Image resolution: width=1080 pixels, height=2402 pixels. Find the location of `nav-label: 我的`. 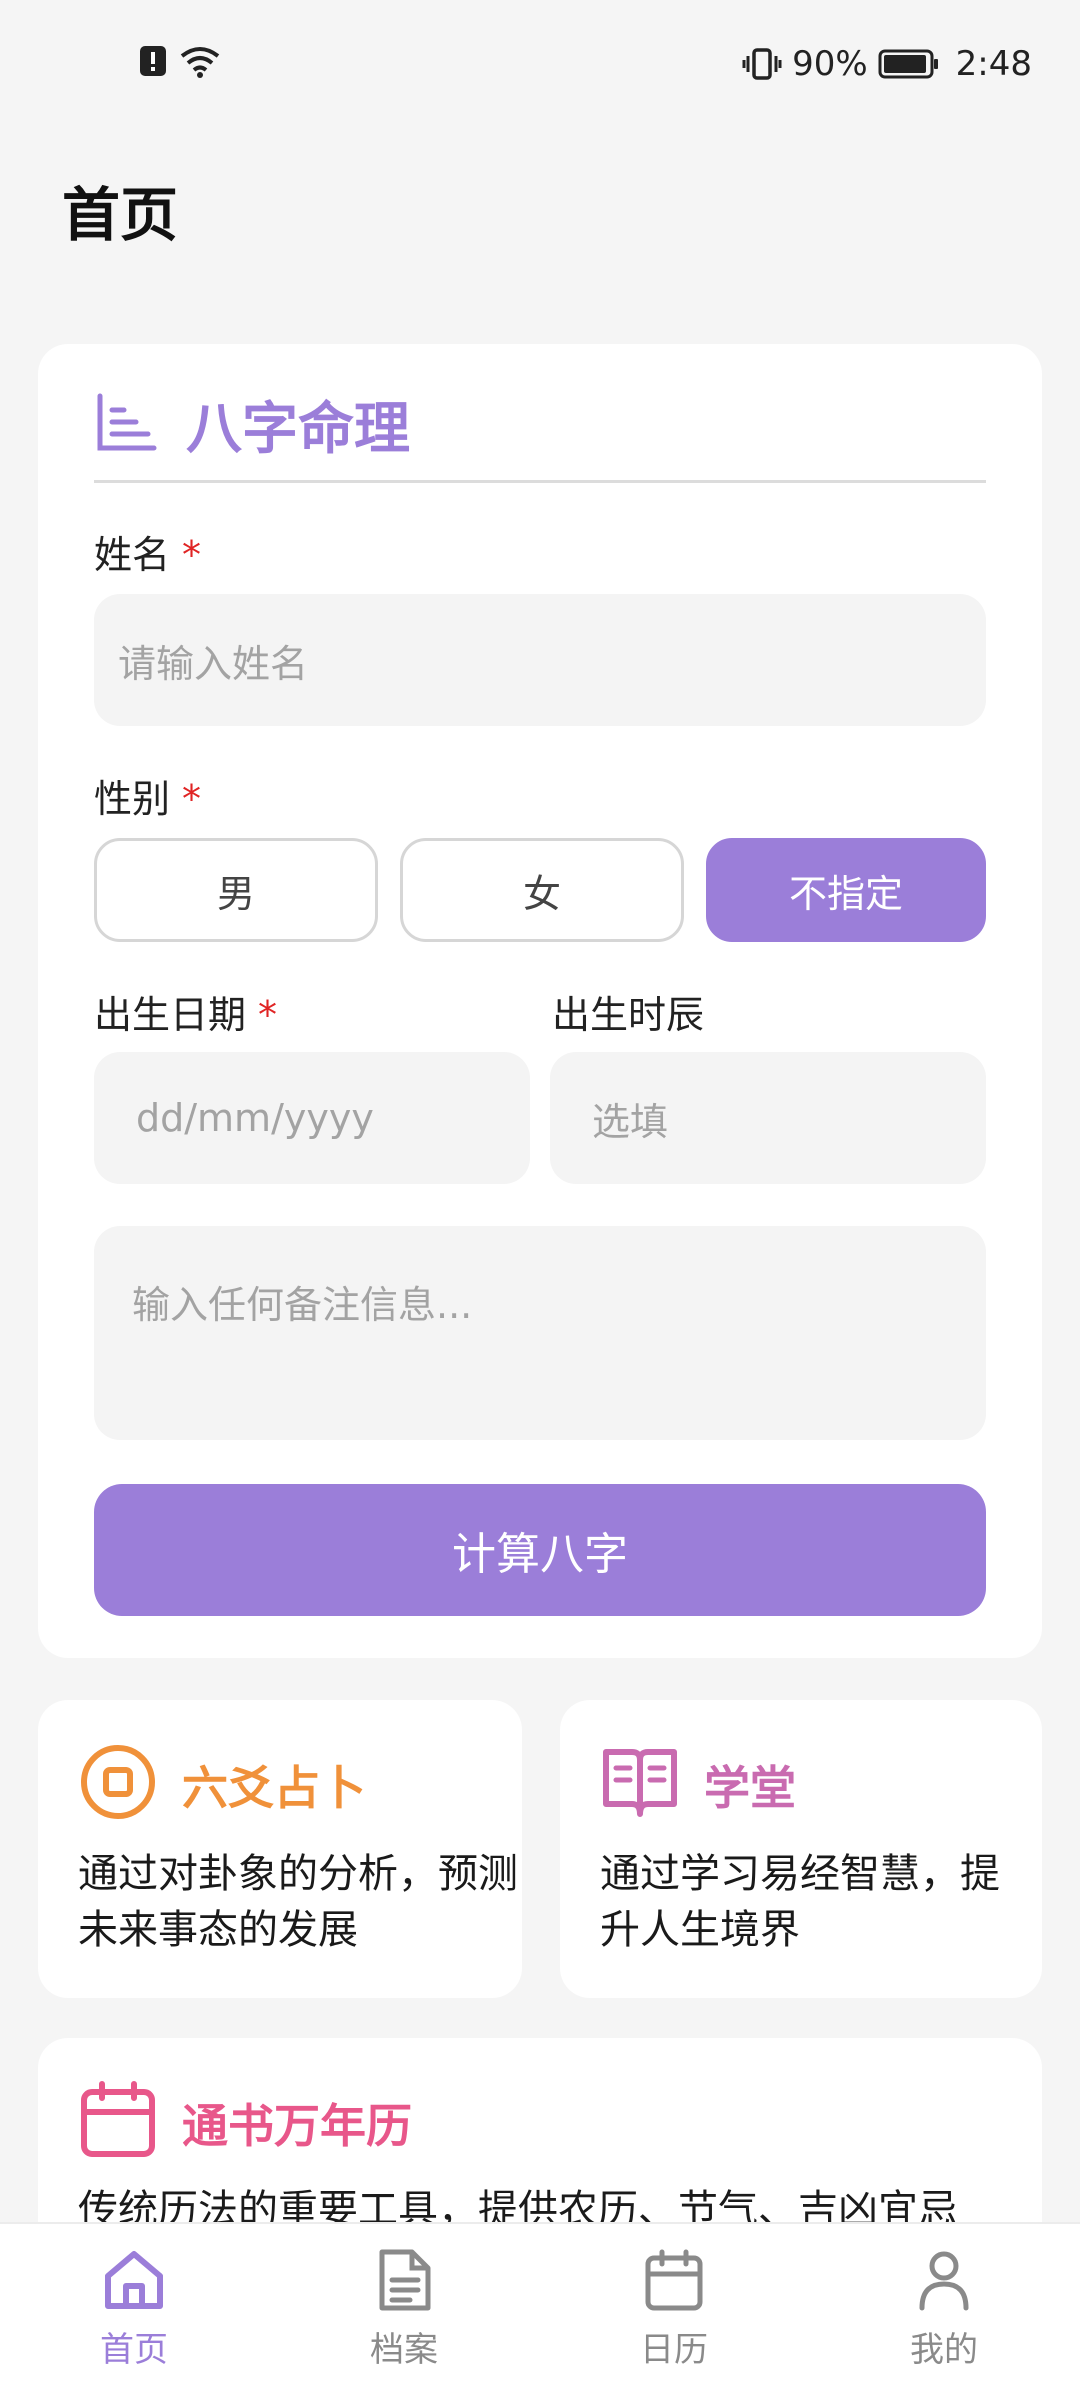

nav-label: 我的 is located at coordinates (944, 2350).